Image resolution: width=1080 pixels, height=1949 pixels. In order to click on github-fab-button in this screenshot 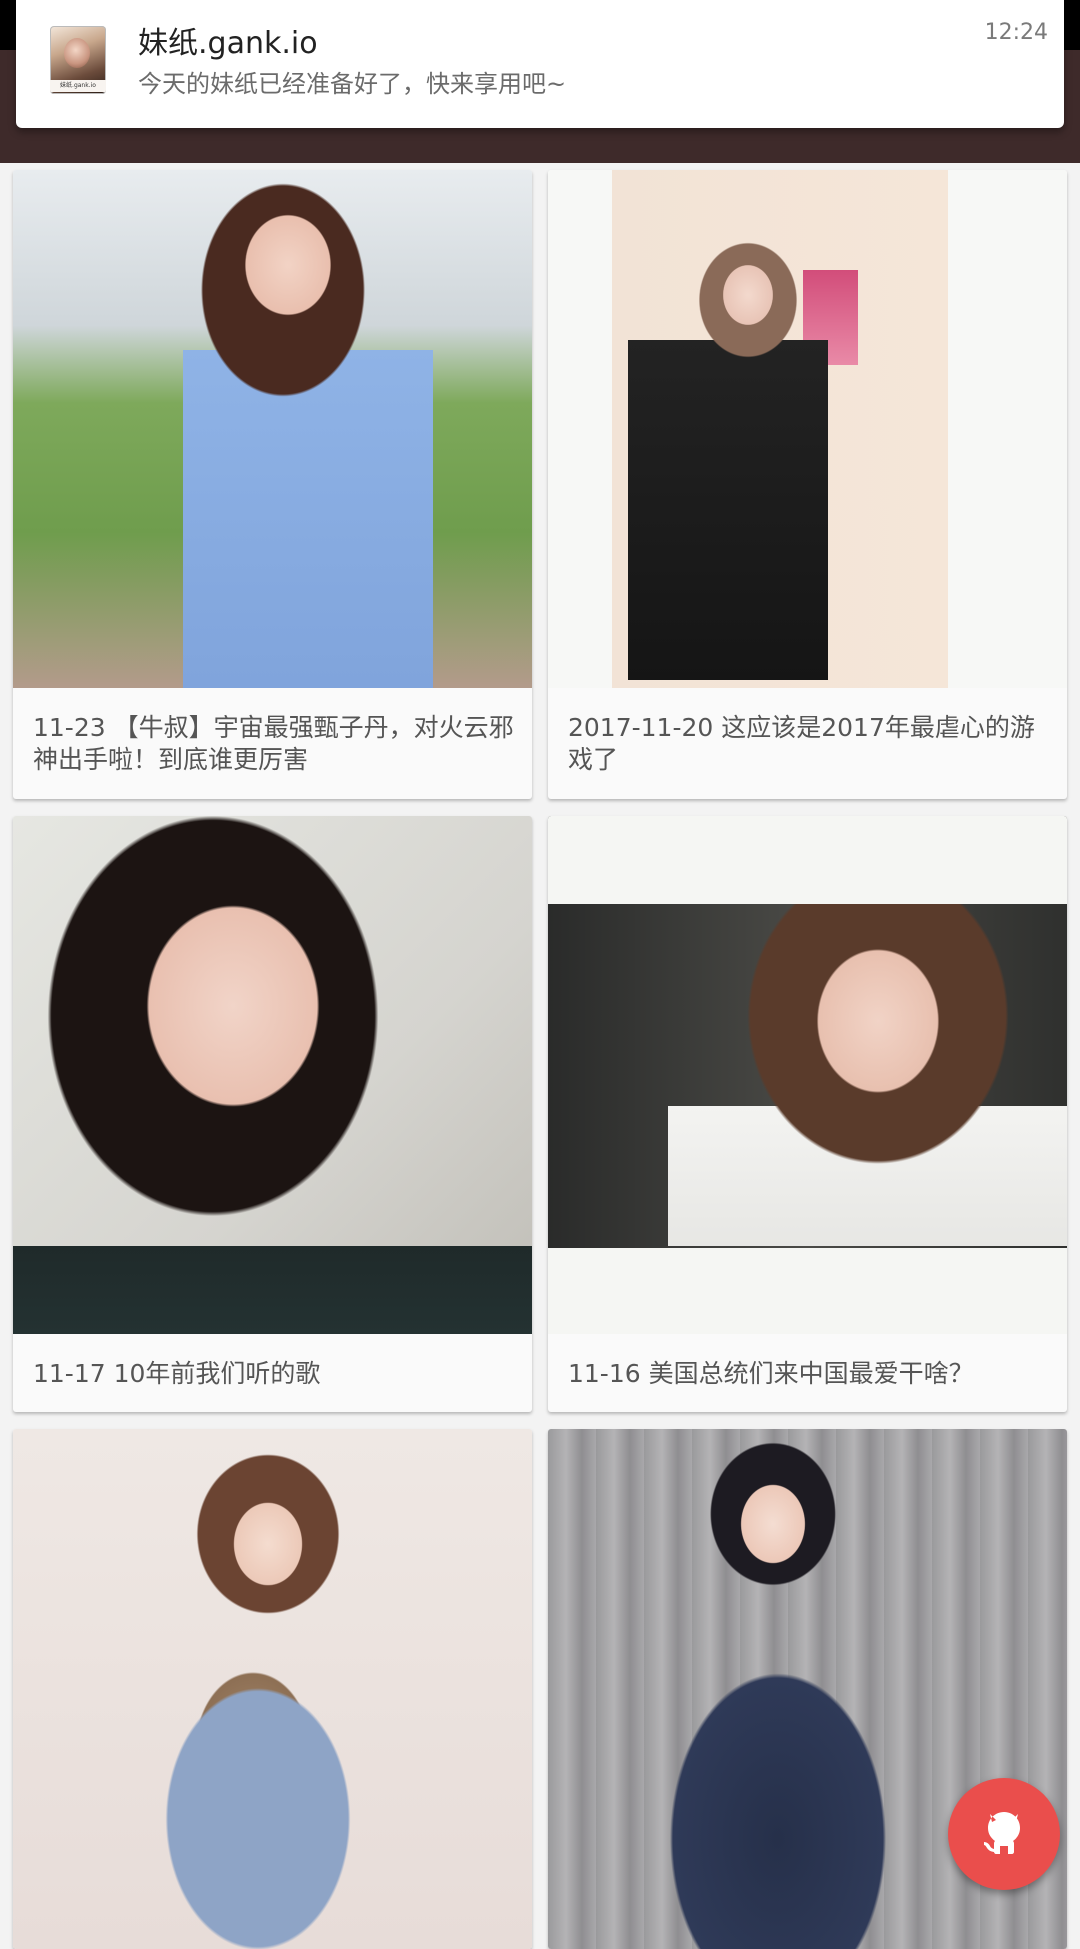, I will do `click(1004, 1834)`.